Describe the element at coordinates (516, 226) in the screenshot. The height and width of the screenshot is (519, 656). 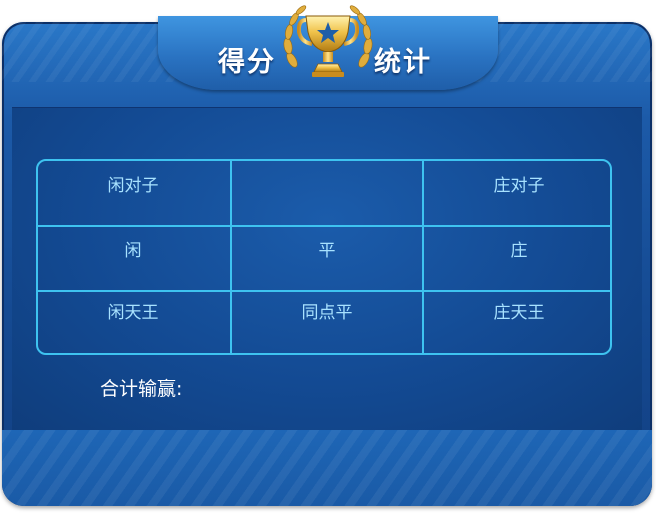
I see `grid-hline-top-right` at that location.